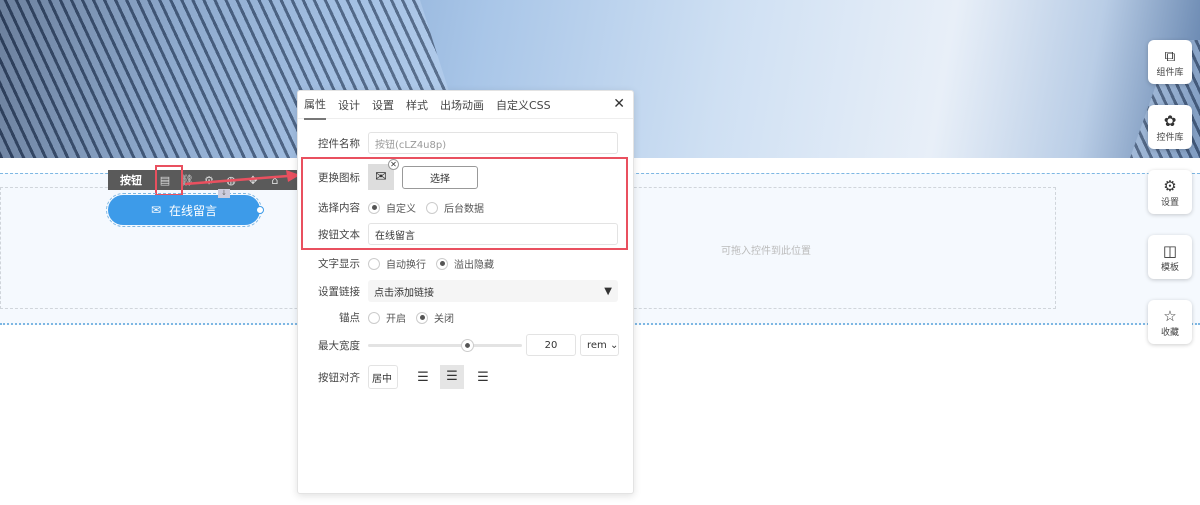 Image resolution: width=1200 pixels, height=505 pixels. Describe the element at coordinates (455, 207) in the screenshot. I see `radio-backend: 后台数据` at that location.